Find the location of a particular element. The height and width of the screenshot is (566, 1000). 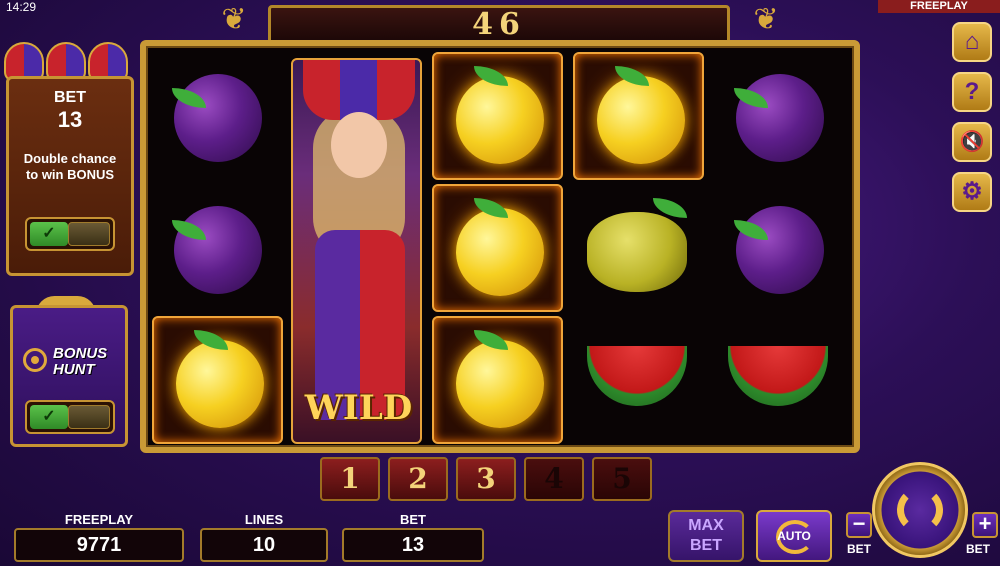

spin-arrows-icon is located at coordinates (920, 510).